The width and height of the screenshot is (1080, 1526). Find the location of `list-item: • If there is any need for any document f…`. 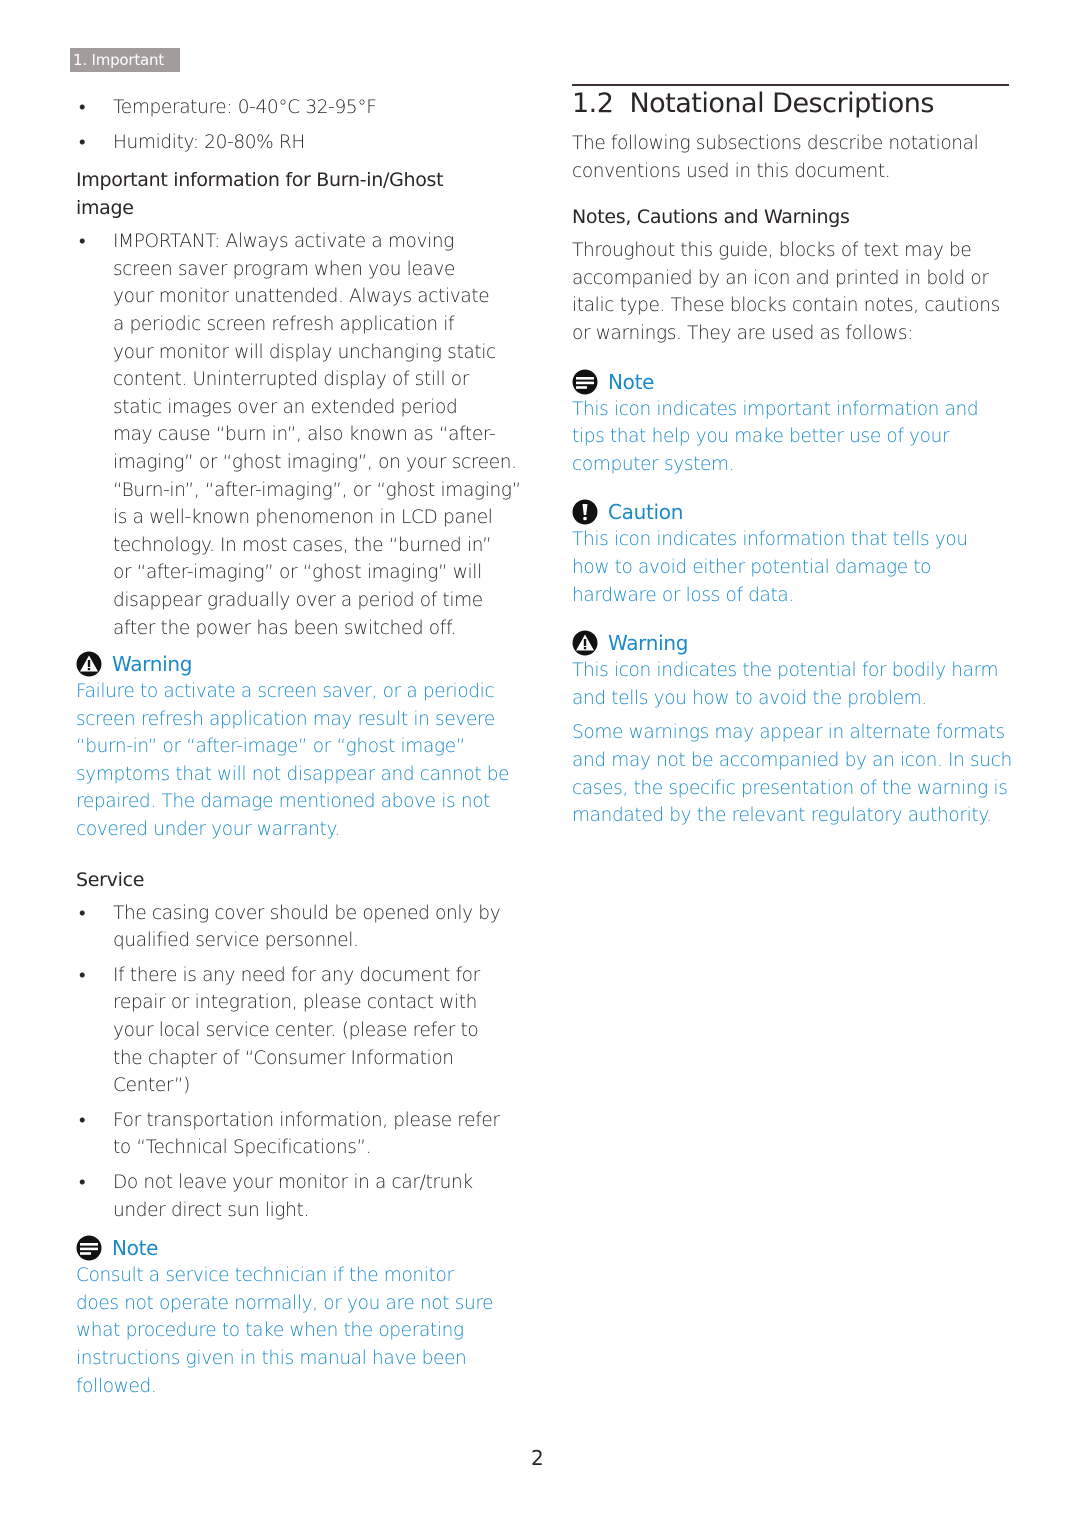

list-item: • If there is any need for any document f… is located at coordinates (301, 1031).